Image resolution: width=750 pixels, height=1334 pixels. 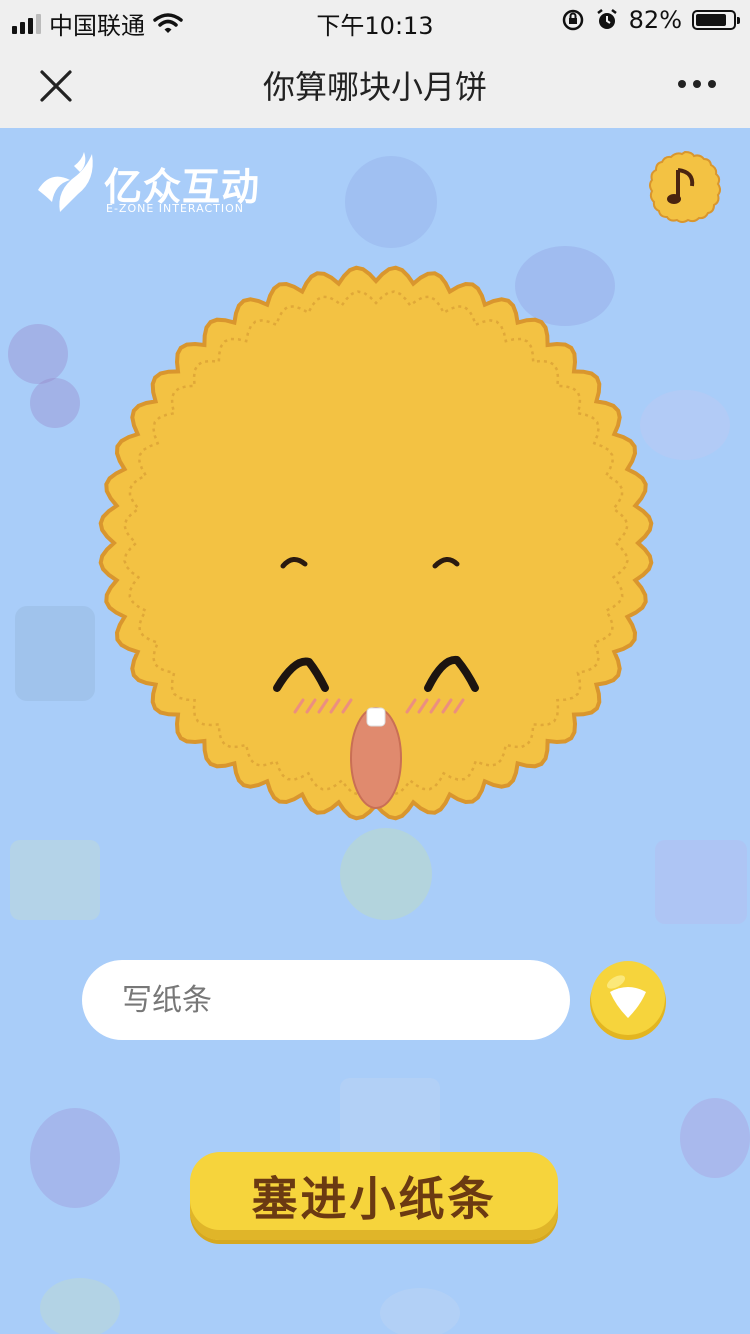 I want to click on alarm-icon, so click(x=606, y=19).